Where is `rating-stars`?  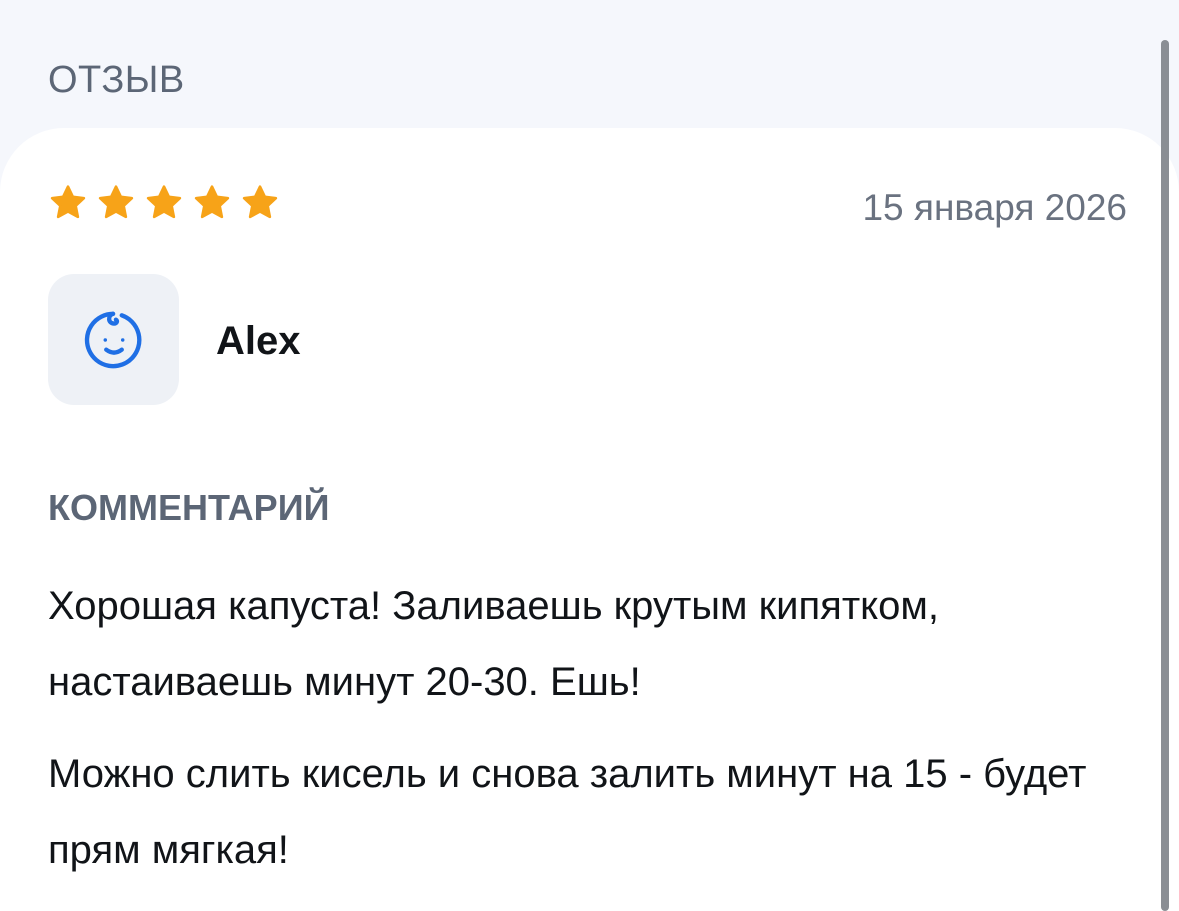 rating-stars is located at coordinates (164, 203).